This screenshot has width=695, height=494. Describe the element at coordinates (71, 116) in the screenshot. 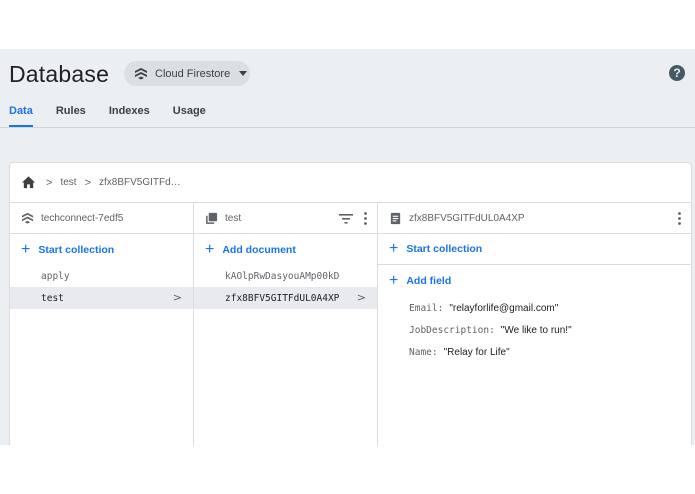

I see `tab-rules: Rules` at that location.